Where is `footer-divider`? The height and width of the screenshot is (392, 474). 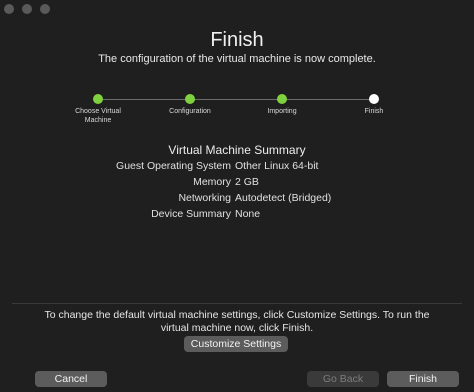
footer-divider is located at coordinates (237, 303).